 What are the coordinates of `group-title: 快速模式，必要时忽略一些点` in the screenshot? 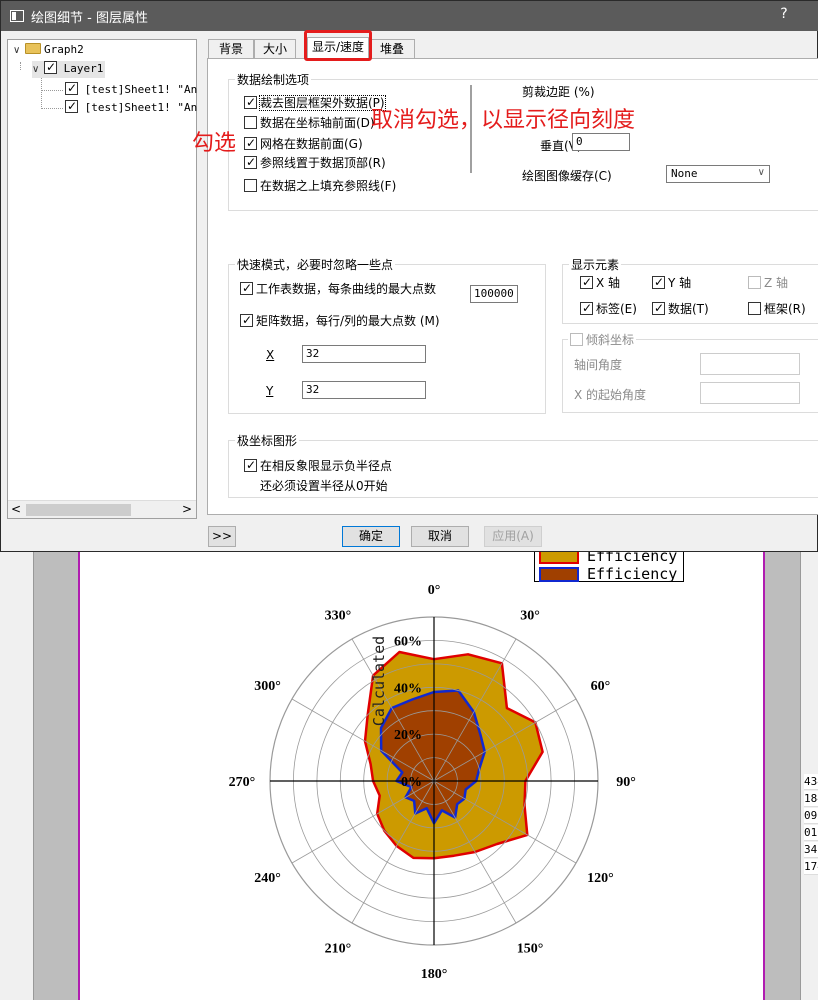 It's located at (315, 264).